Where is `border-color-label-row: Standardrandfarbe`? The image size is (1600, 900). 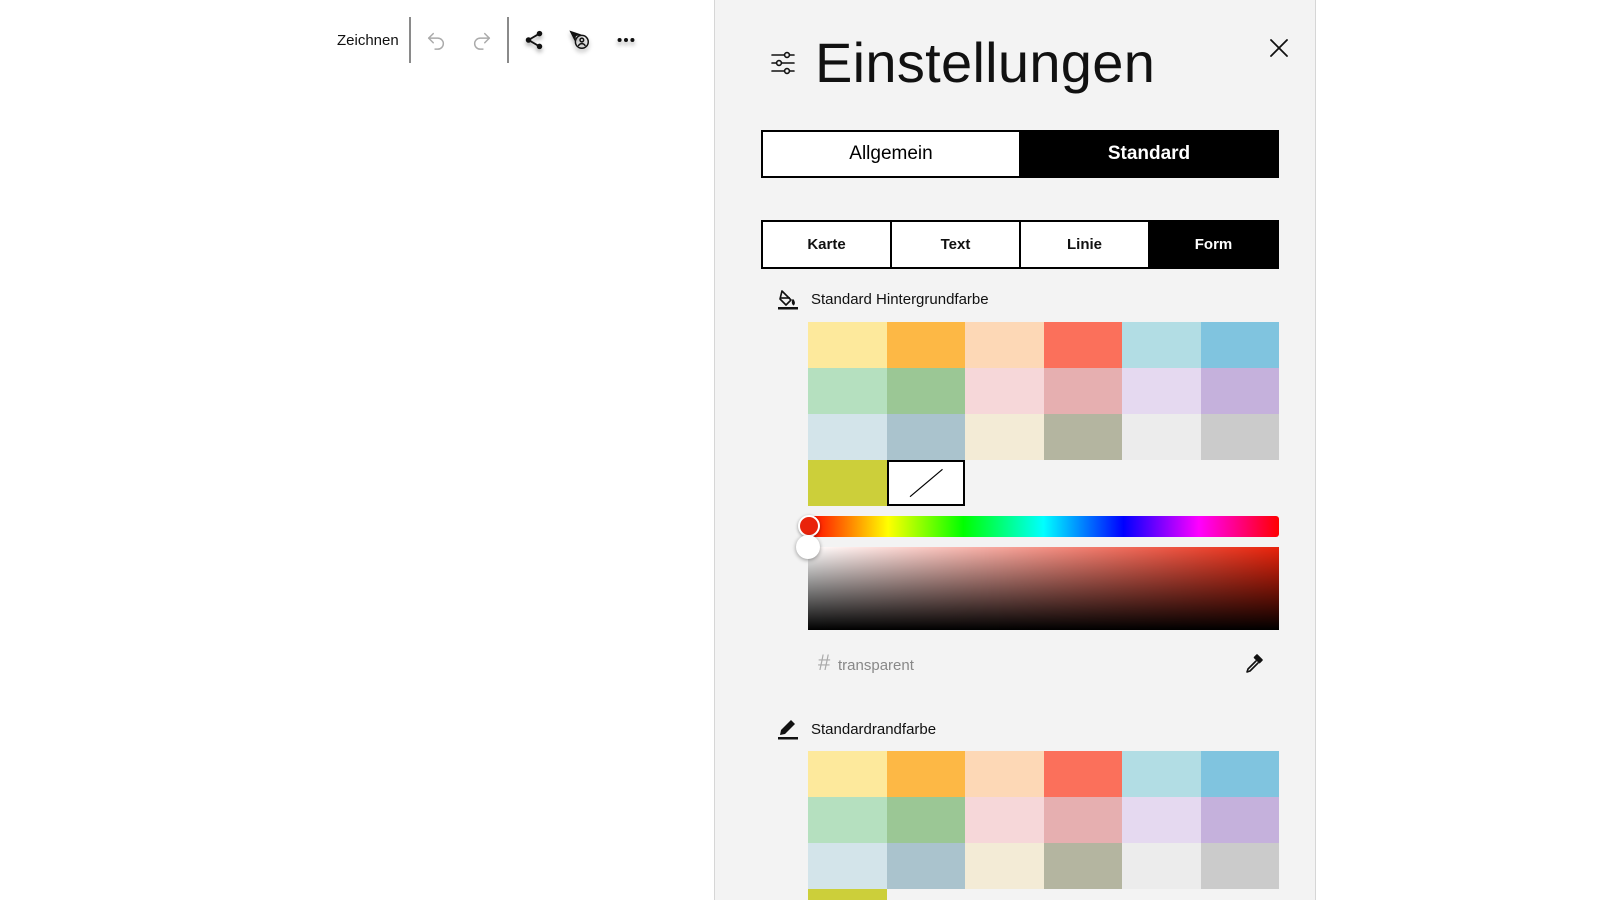
border-color-label-row: Standardrandfarbe is located at coordinates (856, 729).